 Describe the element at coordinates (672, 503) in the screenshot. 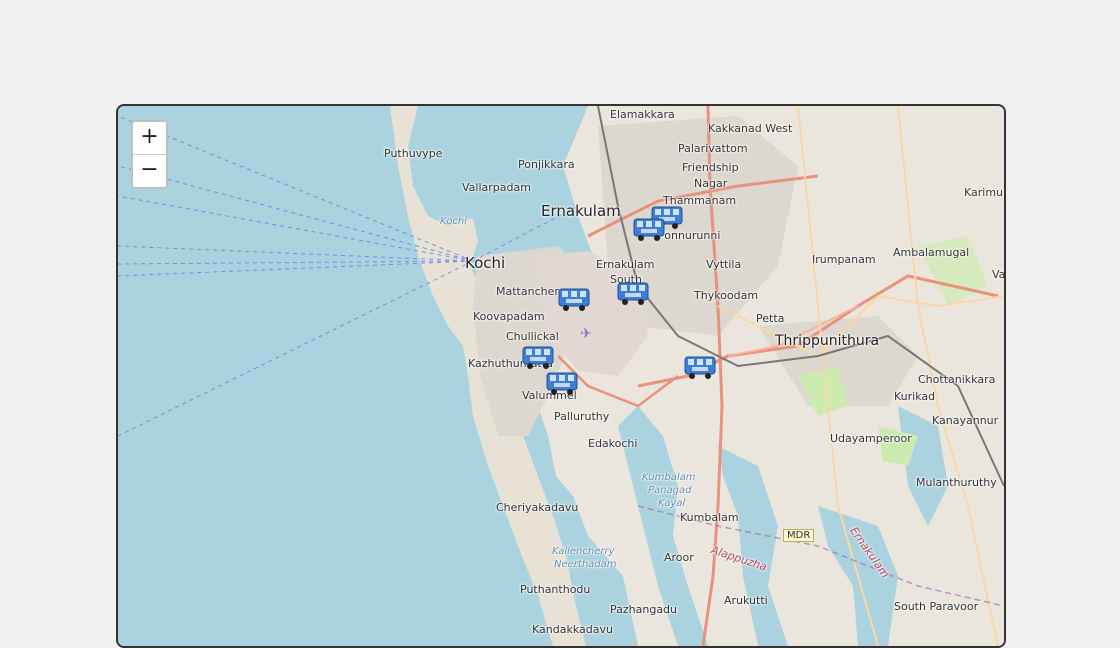

I see `place-label: Kayal` at that location.